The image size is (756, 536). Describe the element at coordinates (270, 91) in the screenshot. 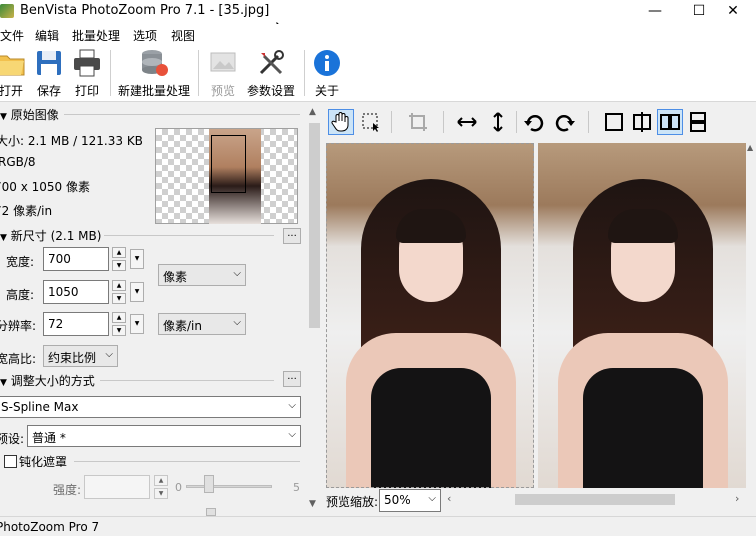

I see `settings-label: 参数设置` at that location.